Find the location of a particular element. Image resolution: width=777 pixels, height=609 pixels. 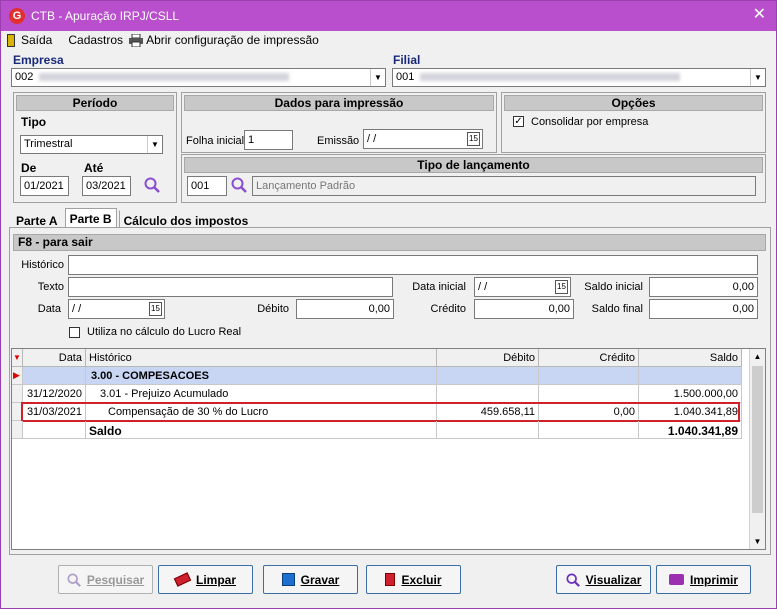

ate-label: Até is located at coordinates (94, 168).